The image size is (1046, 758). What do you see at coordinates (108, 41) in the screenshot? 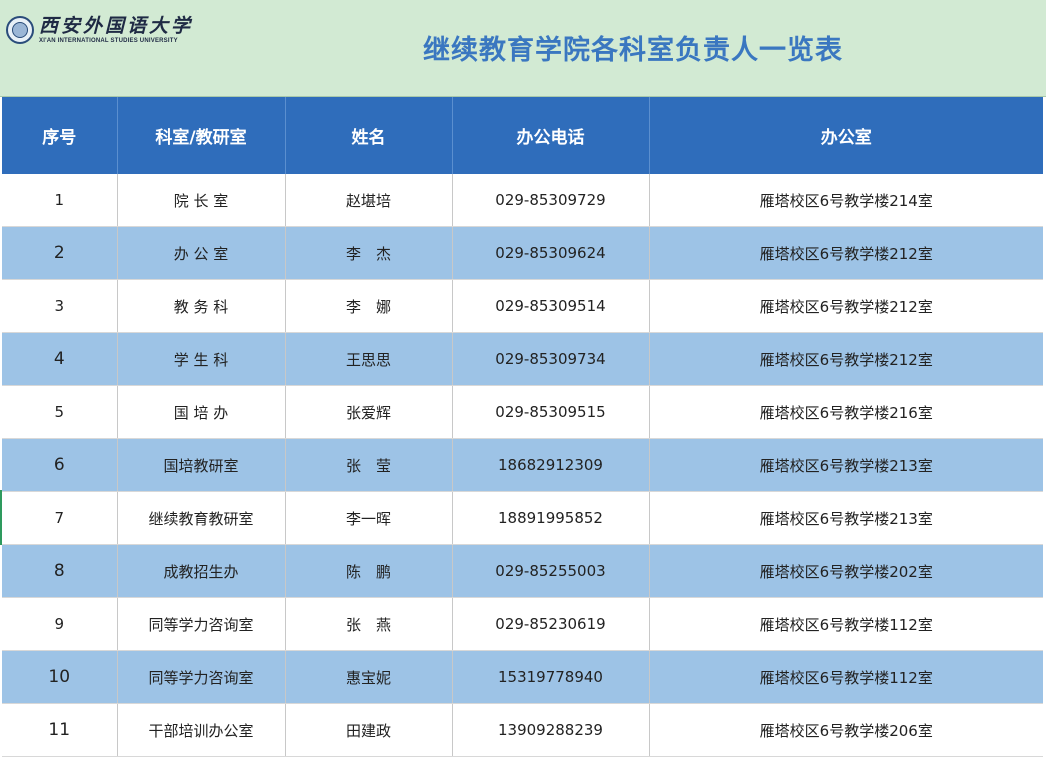
I see `logo-english-name: XI'AN INTERNATIONAL STUDIES UNIVERSITY` at bounding box center [108, 41].